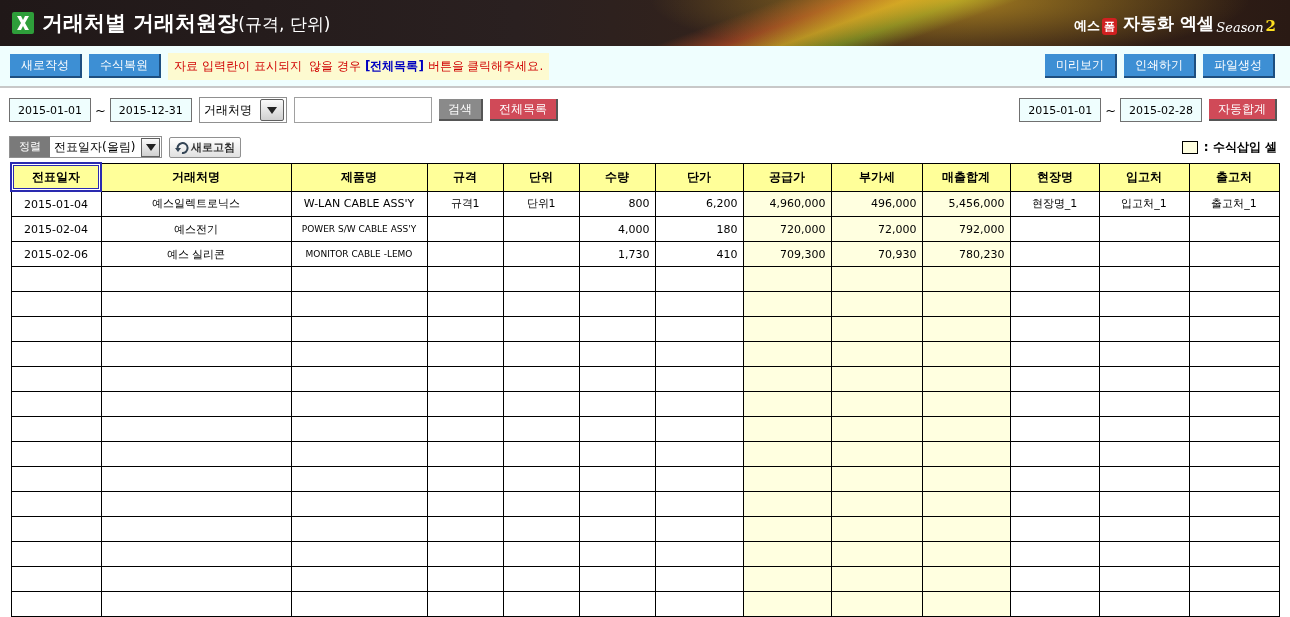 The height and width of the screenshot is (617, 1290). I want to click on column-header: 매출합계, so click(966, 177).